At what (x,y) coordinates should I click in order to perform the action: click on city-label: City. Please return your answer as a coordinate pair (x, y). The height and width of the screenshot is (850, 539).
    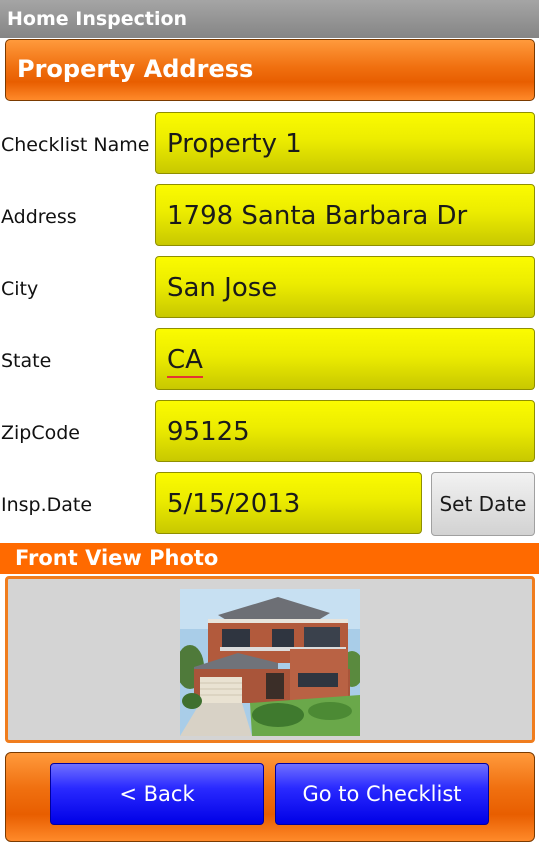
    Looking at the image, I should click on (20, 289).